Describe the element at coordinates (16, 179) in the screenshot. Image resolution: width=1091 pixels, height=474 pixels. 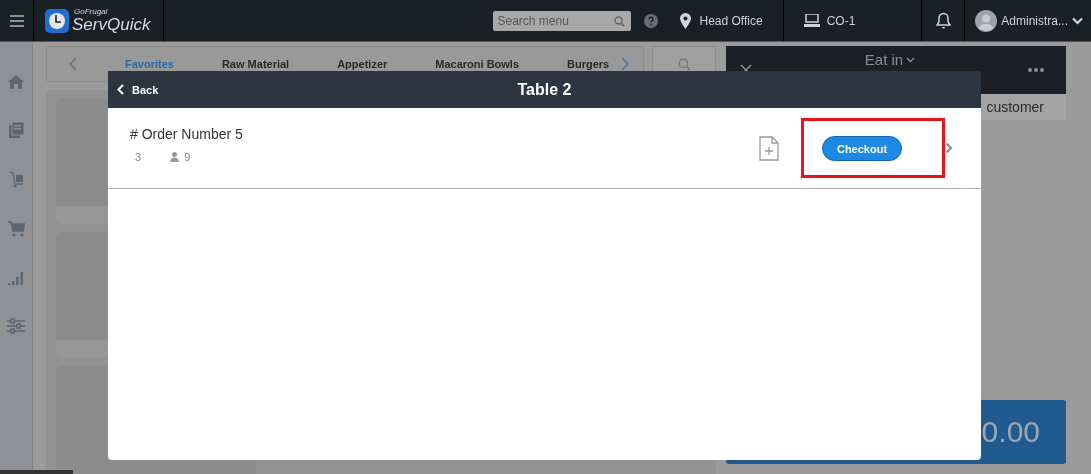
I see `hand-truck-icon` at that location.